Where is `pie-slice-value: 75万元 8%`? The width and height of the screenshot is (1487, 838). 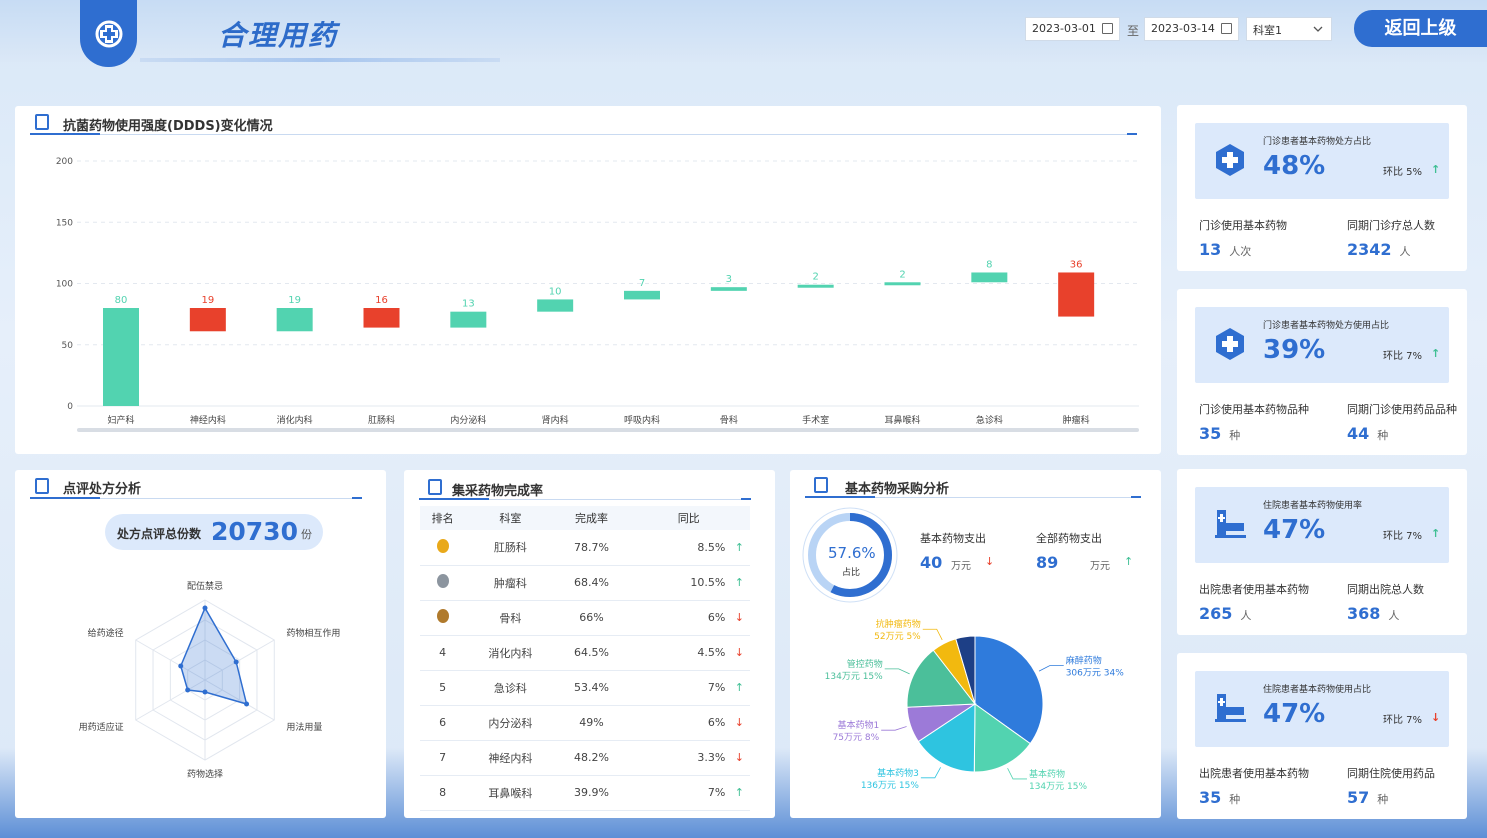 pie-slice-value: 75万元 8% is located at coordinates (856, 738).